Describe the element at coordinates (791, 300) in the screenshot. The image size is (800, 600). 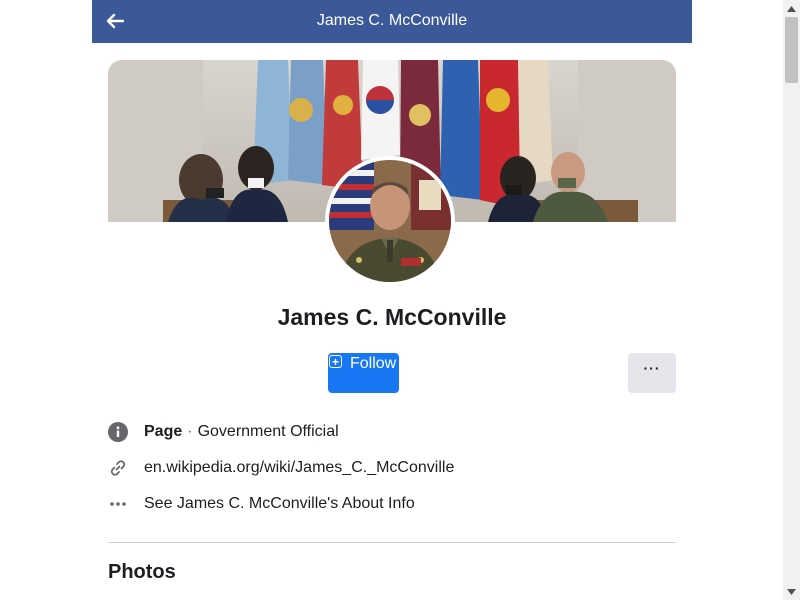
I see `vertical-scrollbar` at that location.